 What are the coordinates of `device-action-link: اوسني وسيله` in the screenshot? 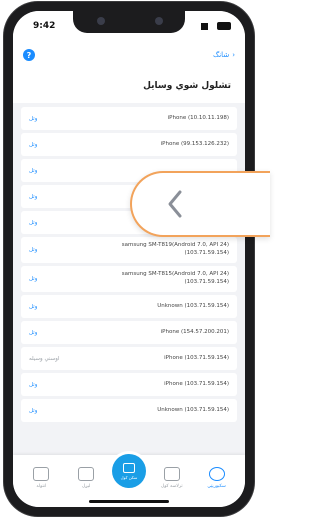 It's located at (44, 359).